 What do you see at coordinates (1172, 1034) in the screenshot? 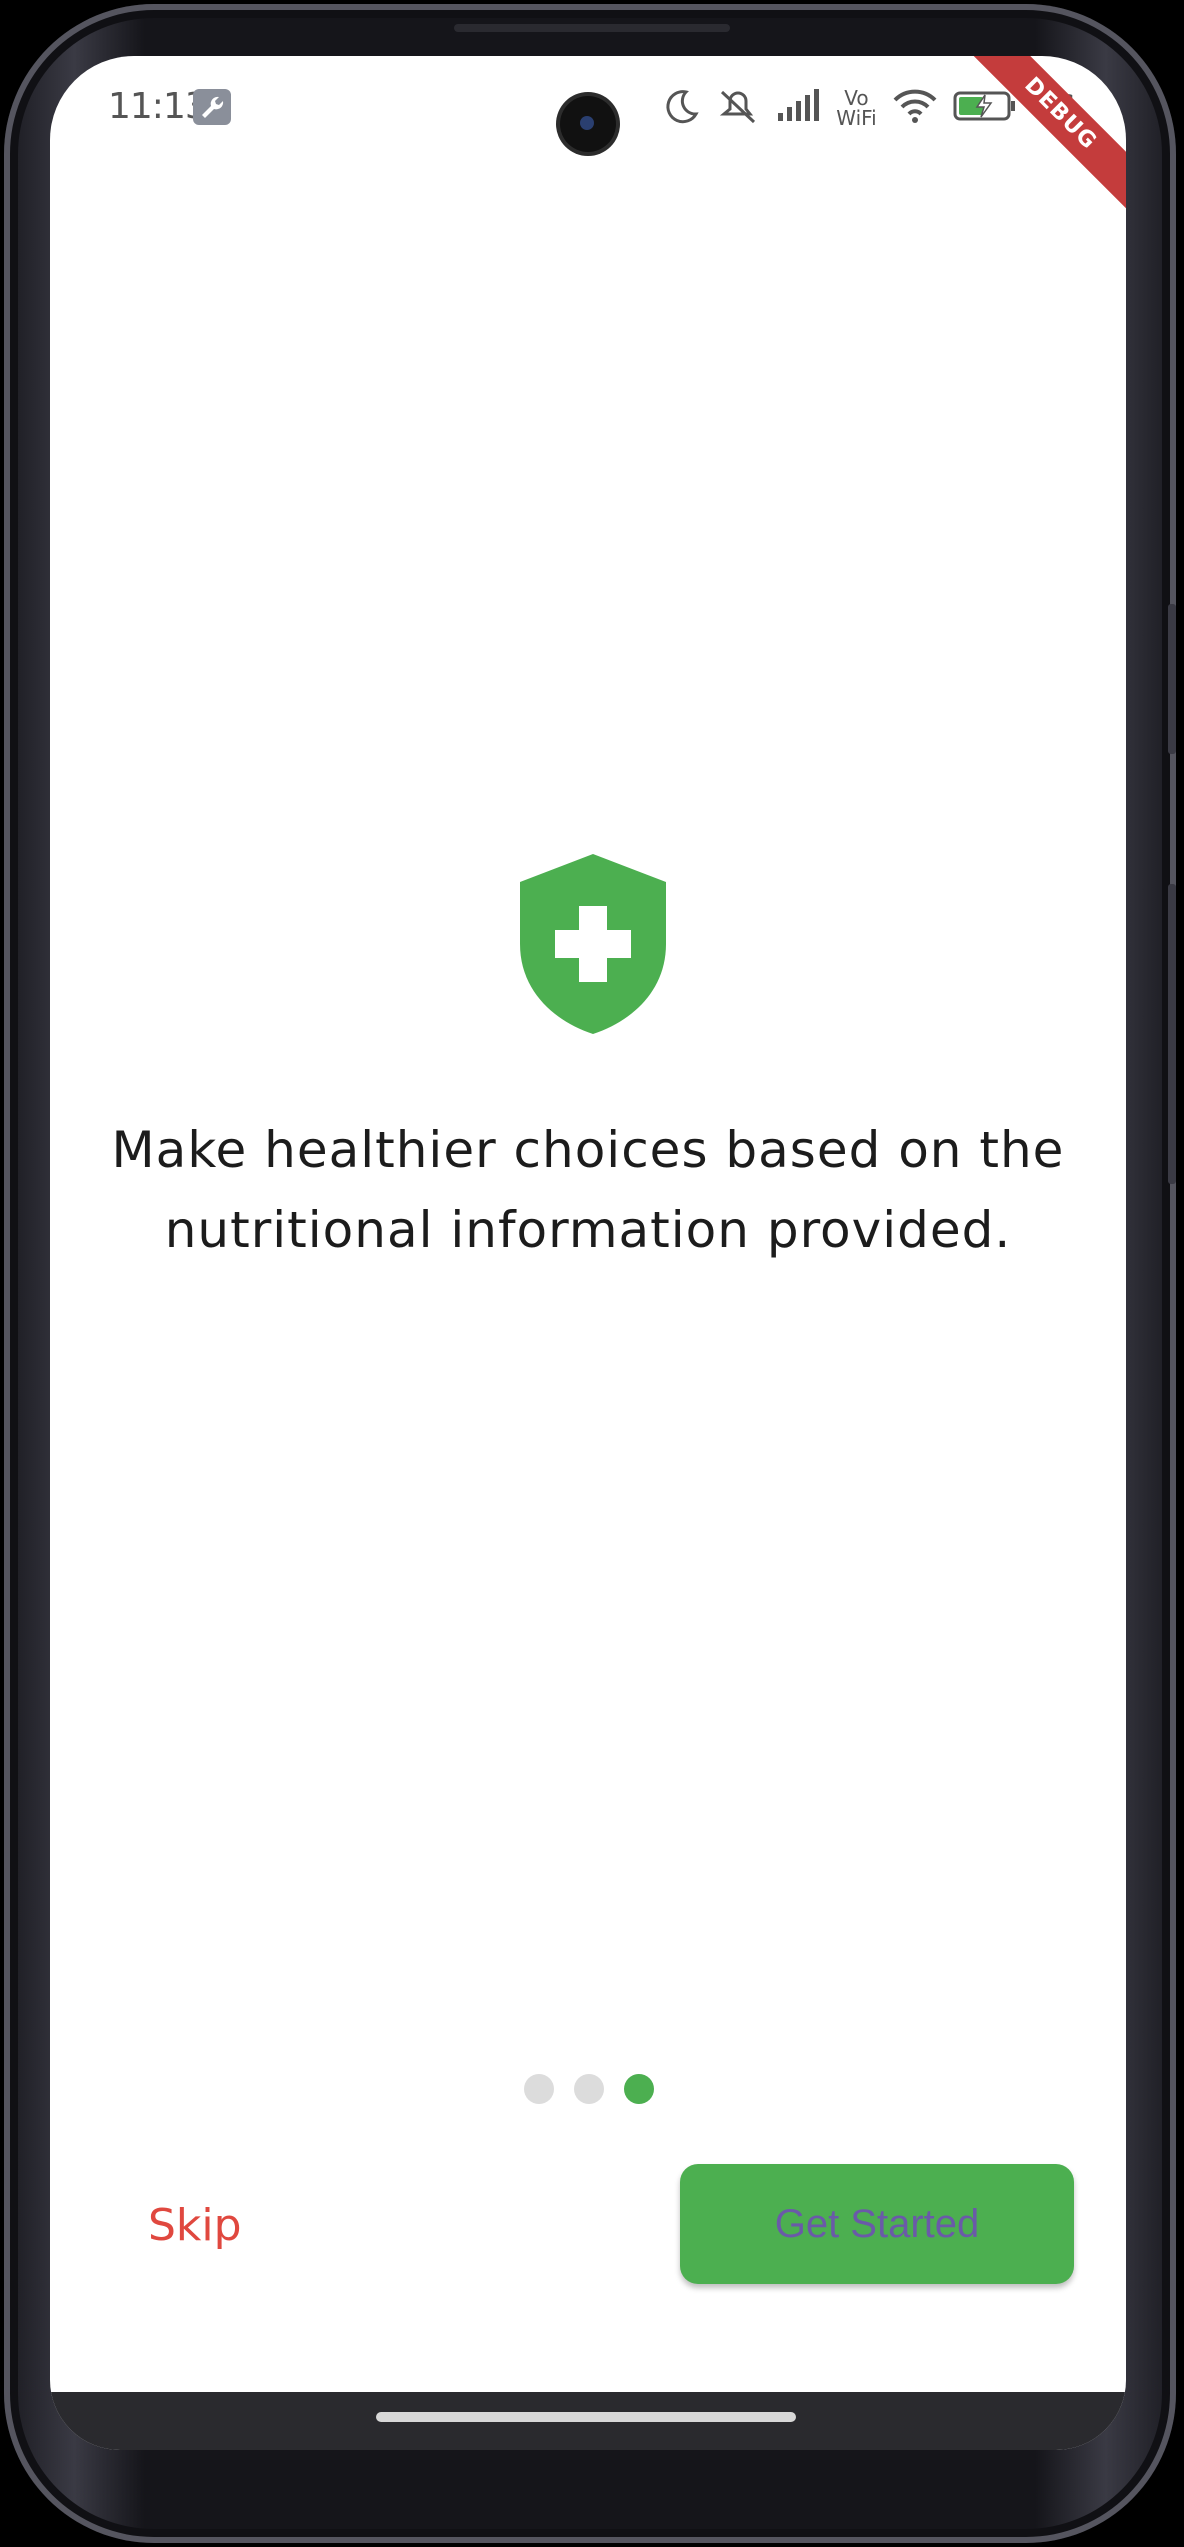
I see `power-button` at bounding box center [1172, 1034].